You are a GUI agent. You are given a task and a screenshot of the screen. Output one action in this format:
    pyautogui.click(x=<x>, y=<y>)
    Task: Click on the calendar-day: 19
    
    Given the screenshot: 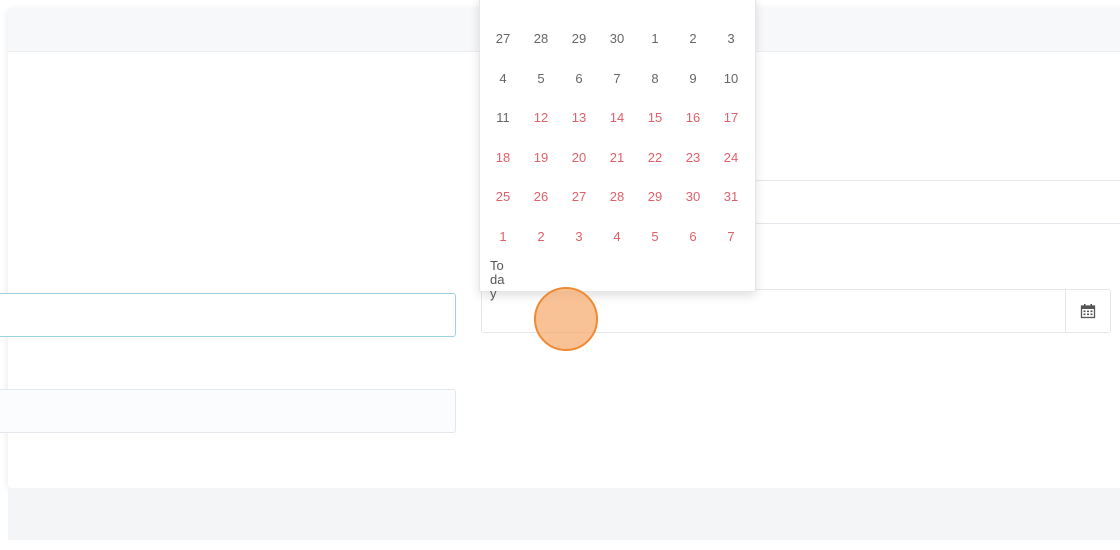 What is the action you would take?
    pyautogui.click(x=541, y=158)
    